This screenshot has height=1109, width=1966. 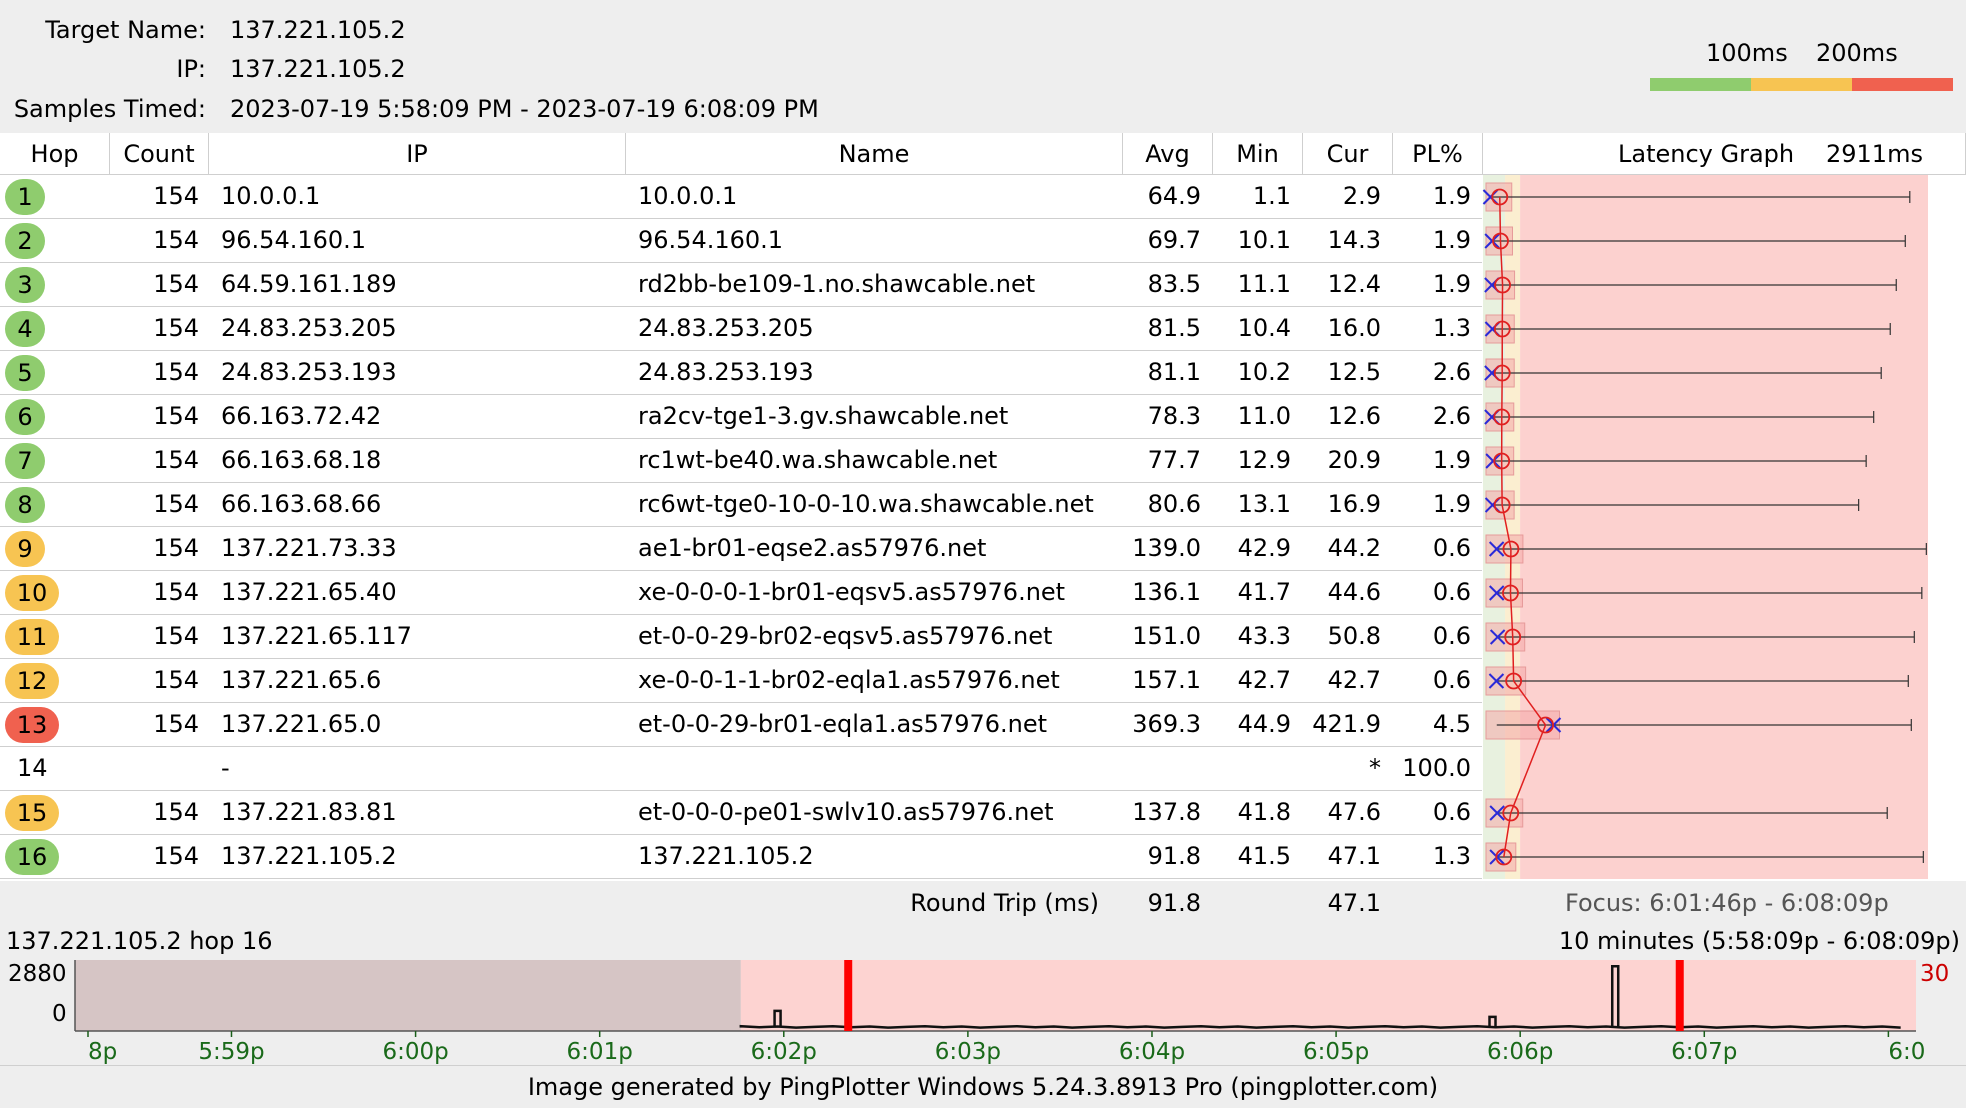 I want to click on latency-graph, so click(x=1705, y=527).